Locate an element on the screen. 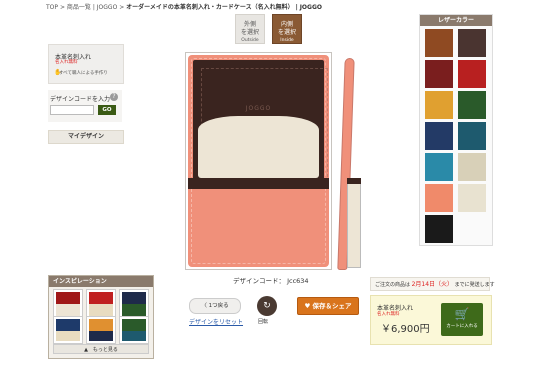  inside-sub: を選択 is located at coordinates (286, 32).